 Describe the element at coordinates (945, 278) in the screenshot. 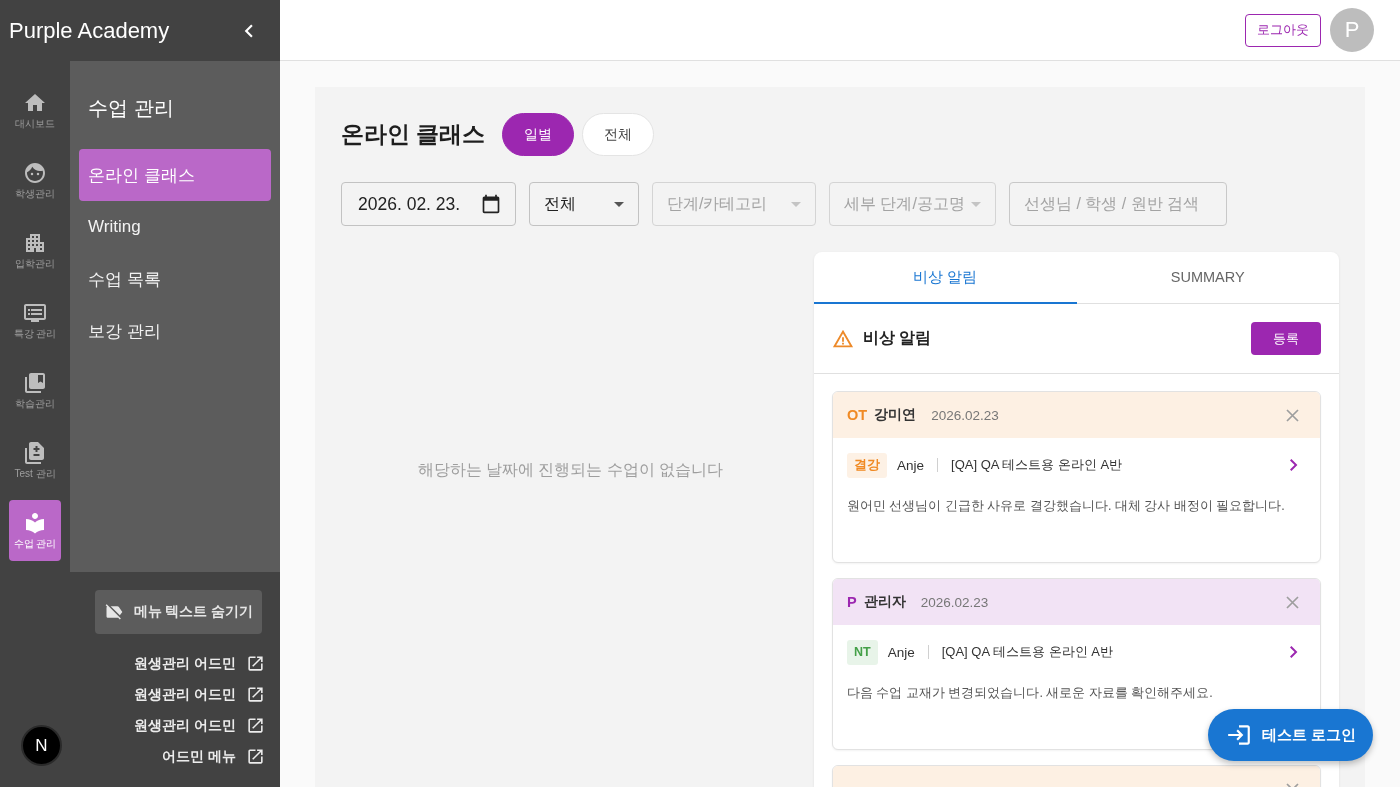

I see `tab: 비상 알림` at that location.